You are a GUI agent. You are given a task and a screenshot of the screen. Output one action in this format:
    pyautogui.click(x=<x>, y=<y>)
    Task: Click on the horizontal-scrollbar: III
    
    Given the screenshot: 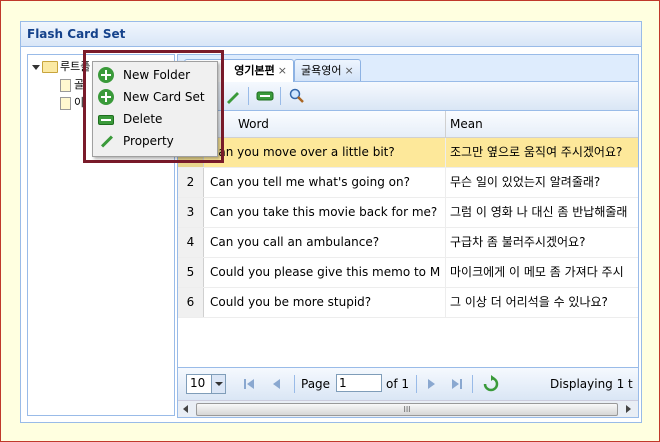 What is the action you would take?
    pyautogui.click(x=408, y=408)
    